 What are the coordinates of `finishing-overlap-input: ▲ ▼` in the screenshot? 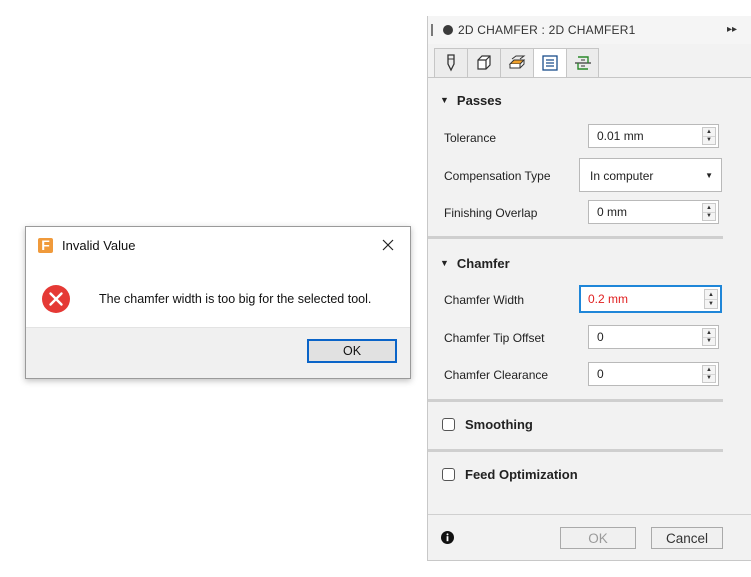 It's located at (653, 212).